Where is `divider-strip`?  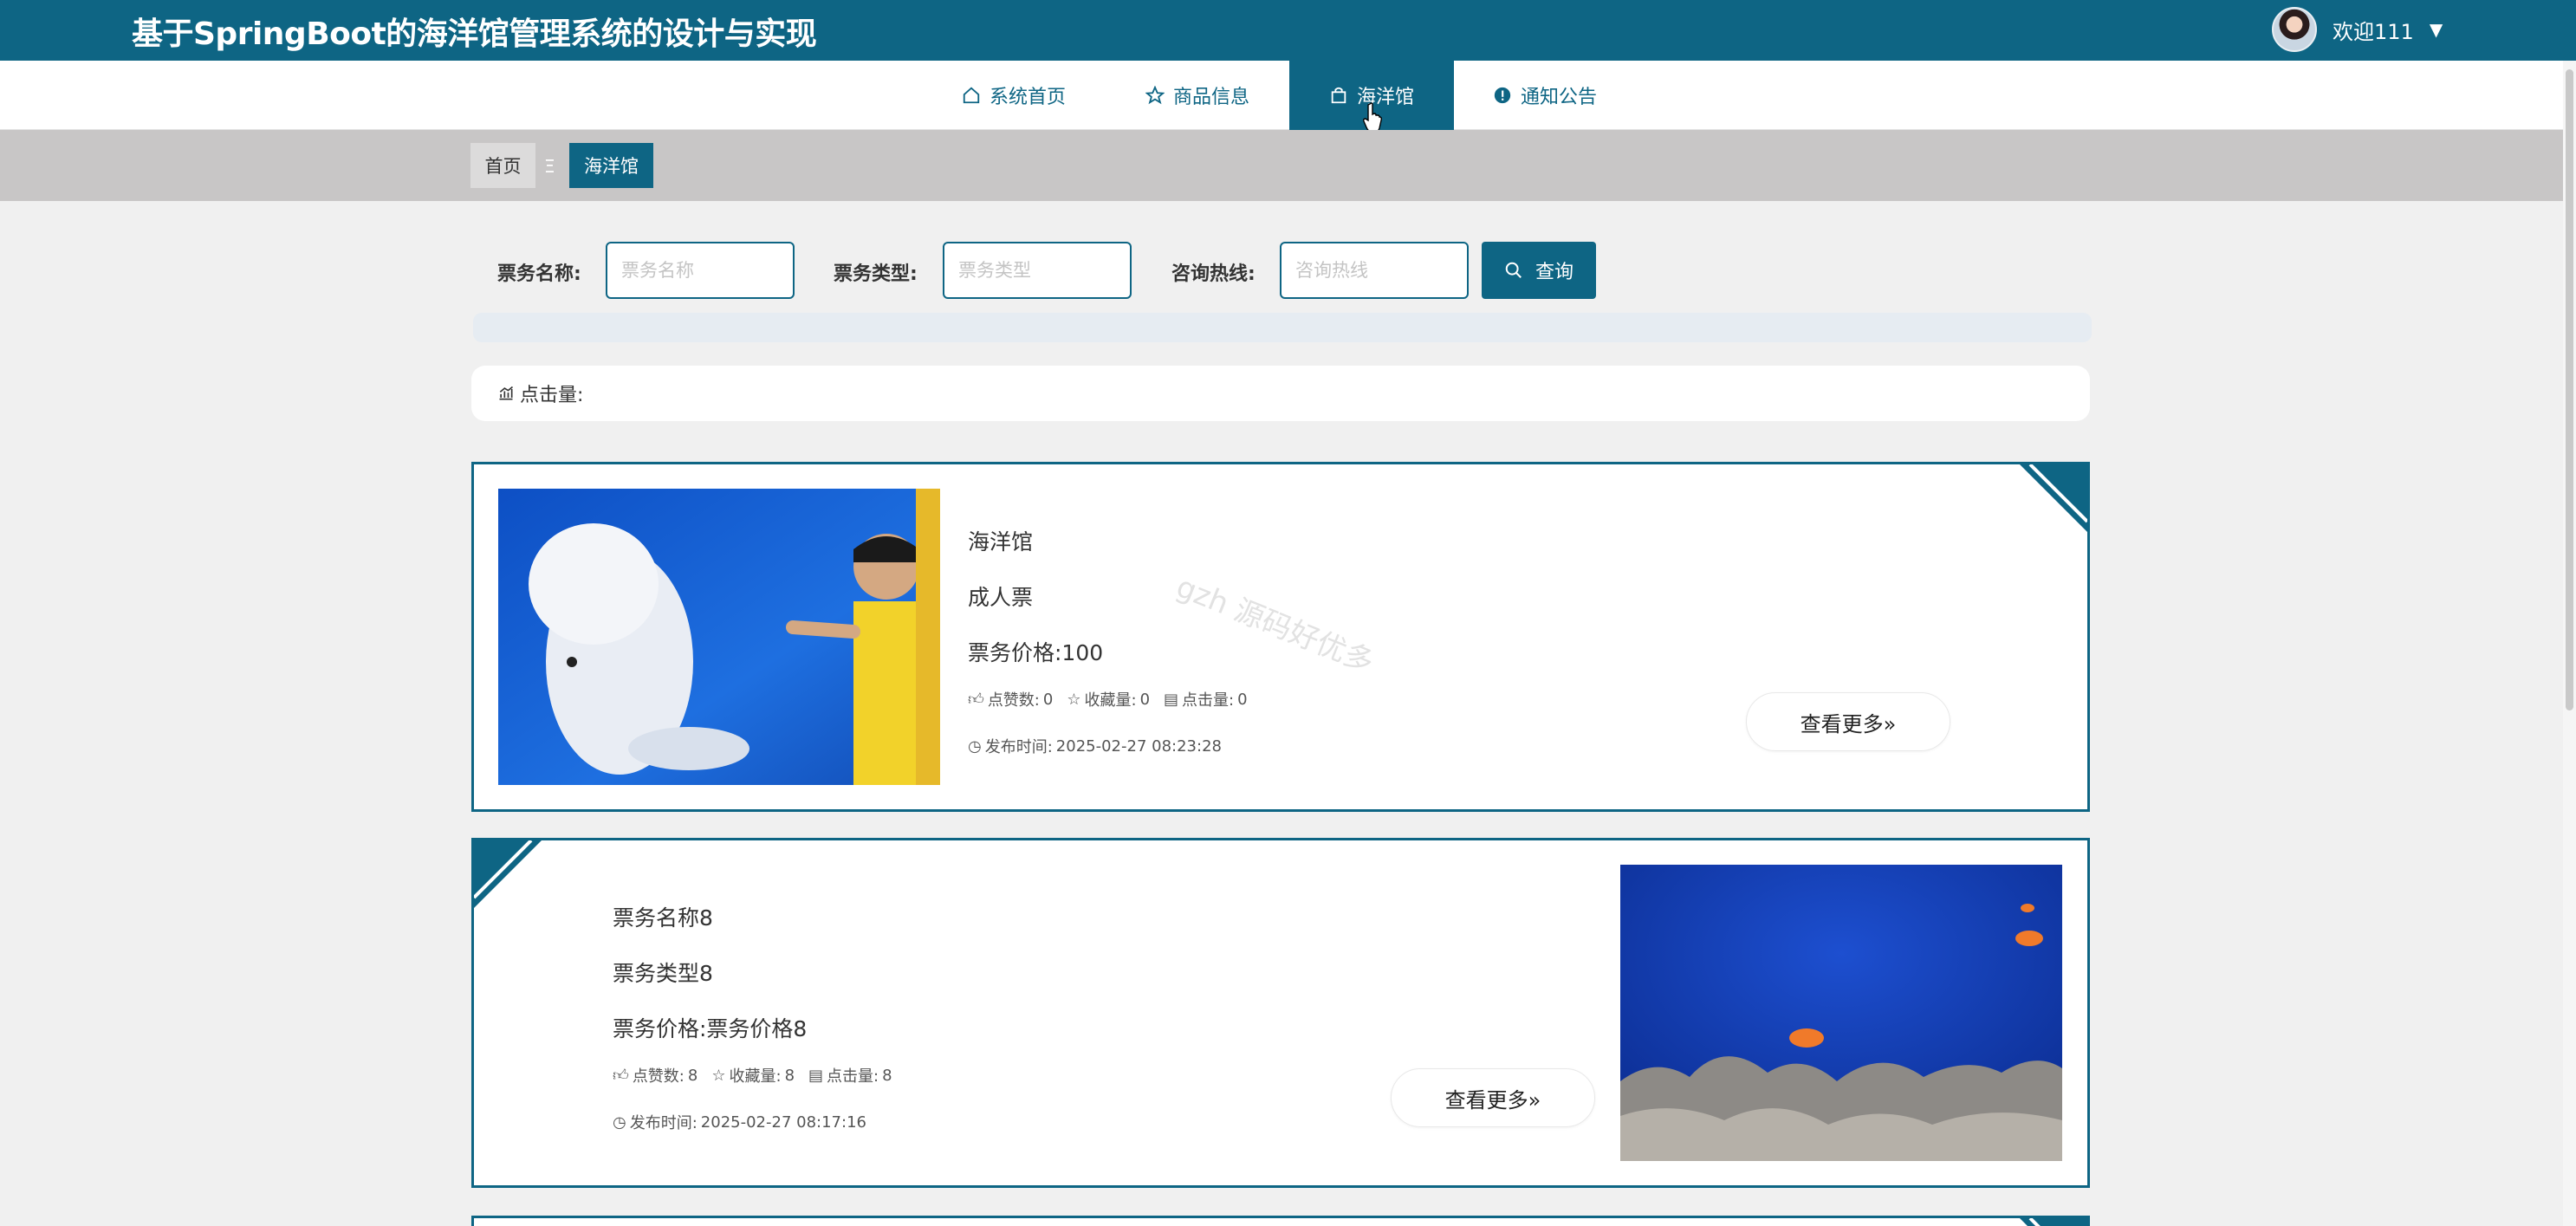 divider-strip is located at coordinates (1283, 327).